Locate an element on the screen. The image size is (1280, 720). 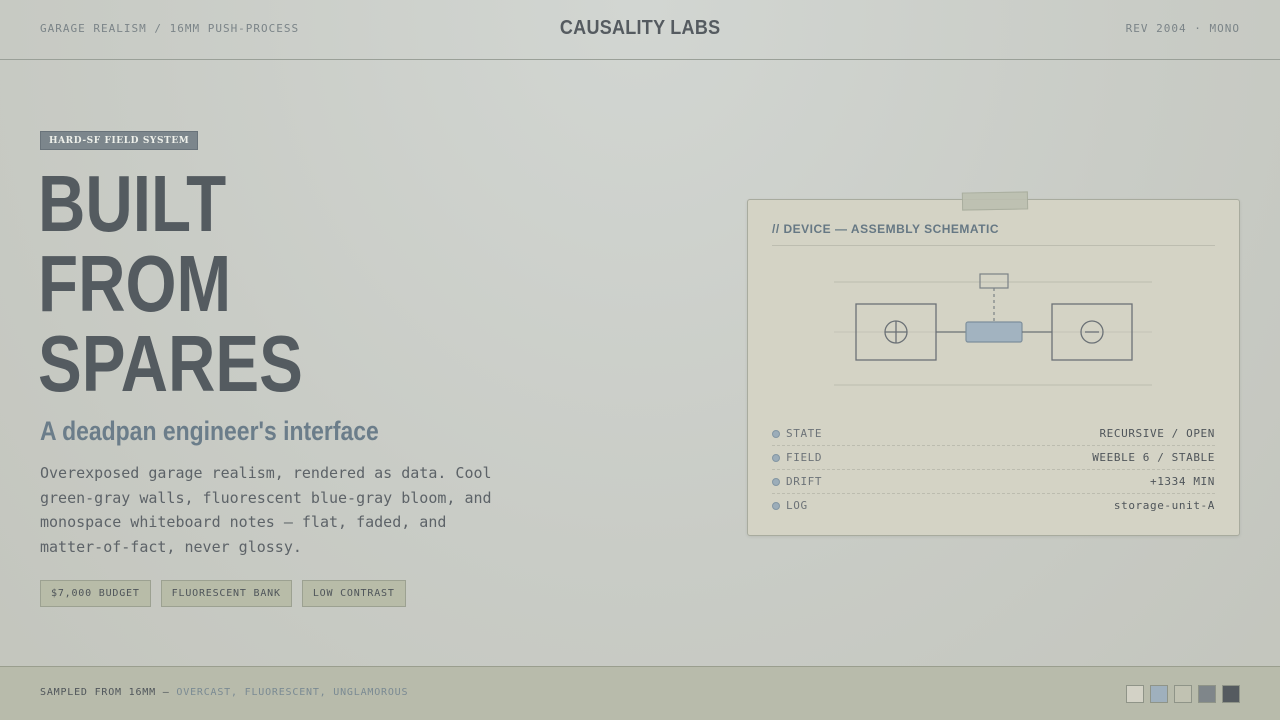
stat-key: FIELD is located at coordinates (804, 457).